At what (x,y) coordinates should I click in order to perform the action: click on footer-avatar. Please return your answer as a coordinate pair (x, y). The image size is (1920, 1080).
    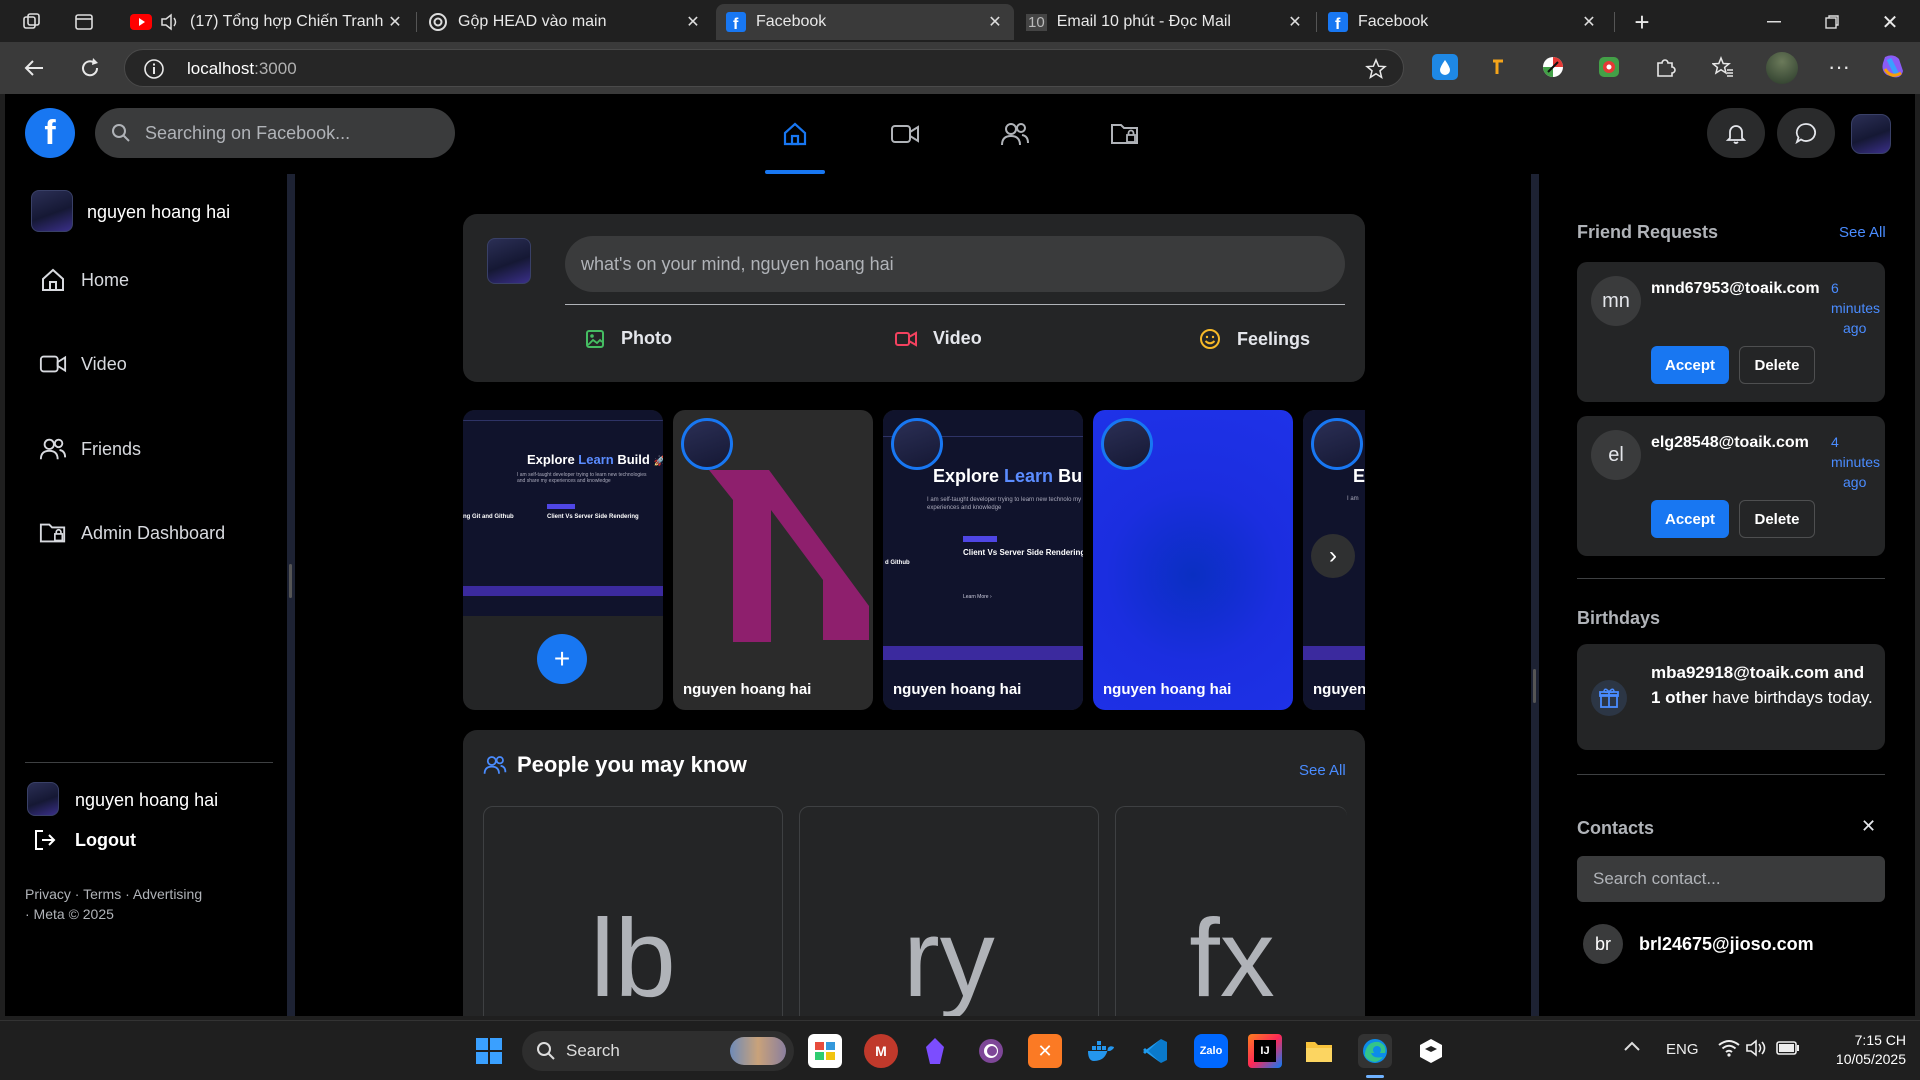
    Looking at the image, I should click on (43, 799).